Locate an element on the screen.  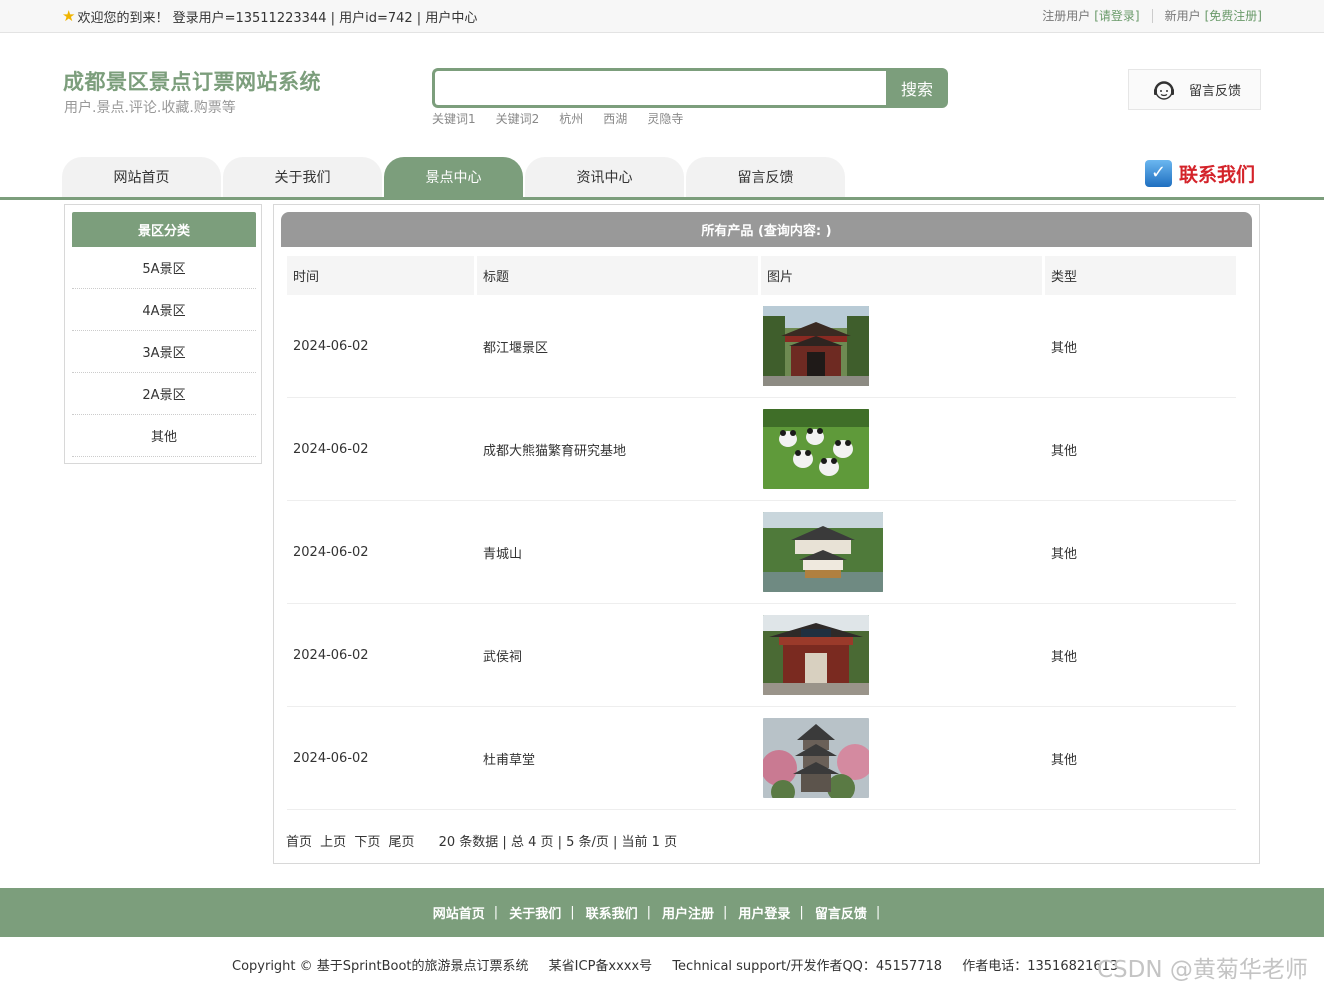
account-links: 注册用户 [请登录] 新用户 [免费注册] is located at coordinates (1152, 15).